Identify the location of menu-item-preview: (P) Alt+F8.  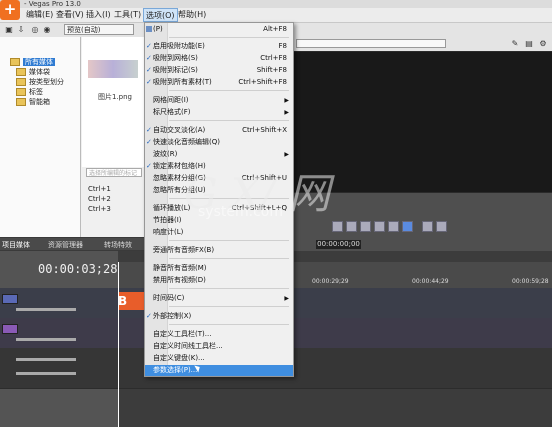
(219, 29).